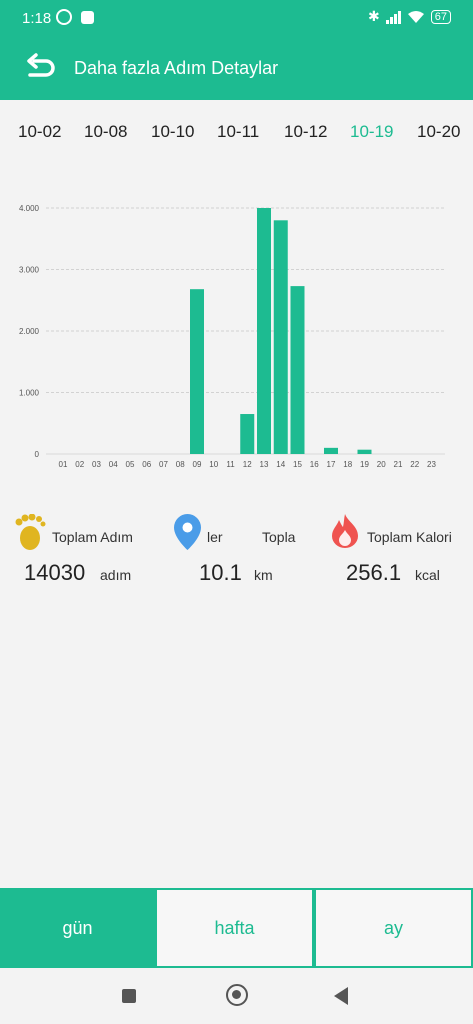 The image size is (473, 1024). I want to click on y-tick-label: 0, so click(37, 454).